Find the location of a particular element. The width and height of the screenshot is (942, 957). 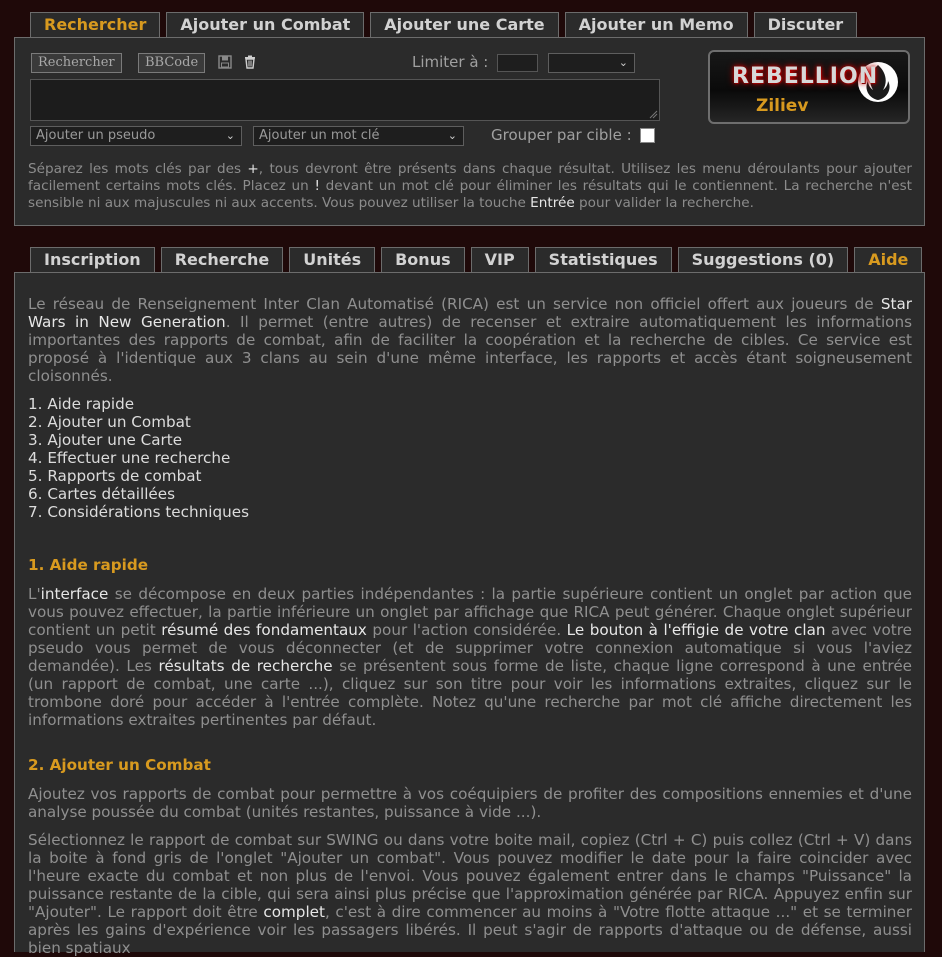

bbcode-button: BBCode is located at coordinates (172, 63).